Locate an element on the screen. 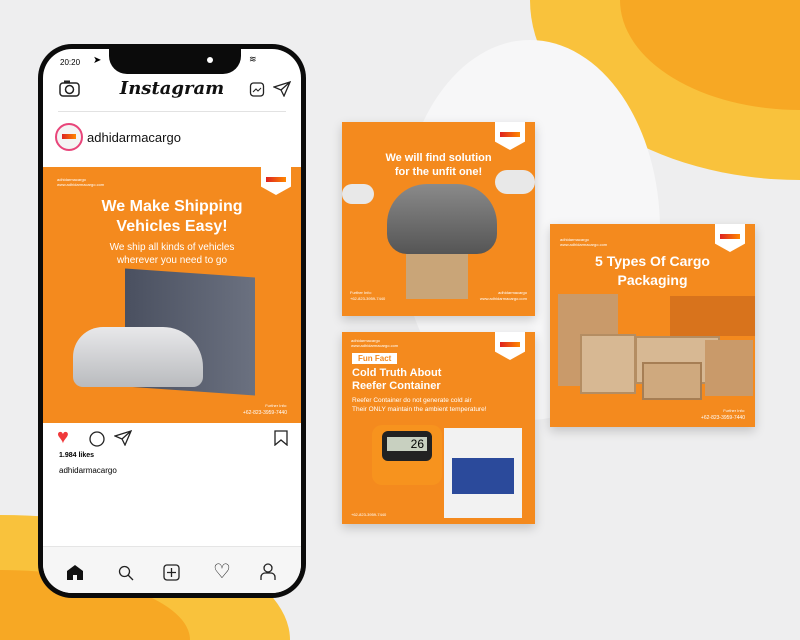 The image size is (800, 640). card1-further-info: Further Info: is located at coordinates (361, 292).